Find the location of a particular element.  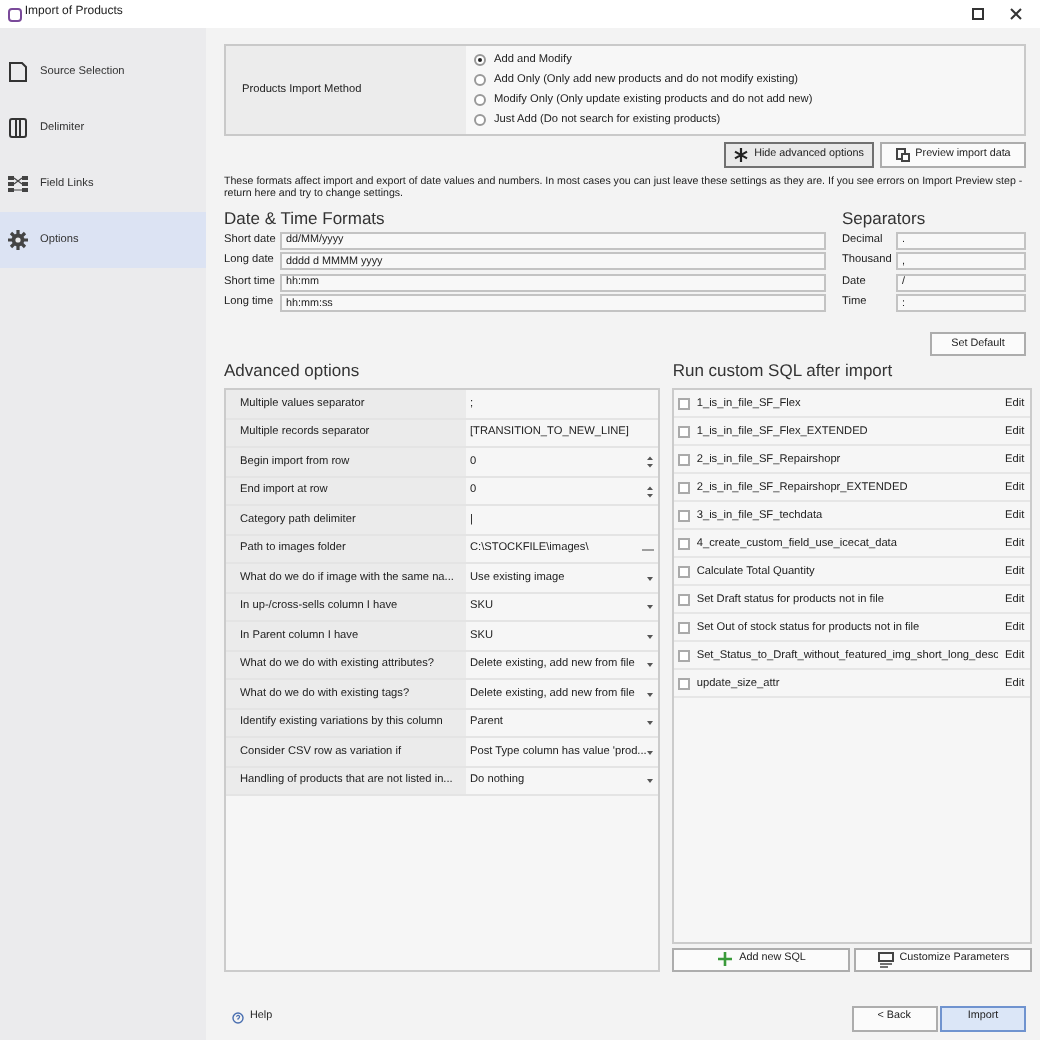

section-heading: Run custom SQL after import is located at coordinates (783, 370).